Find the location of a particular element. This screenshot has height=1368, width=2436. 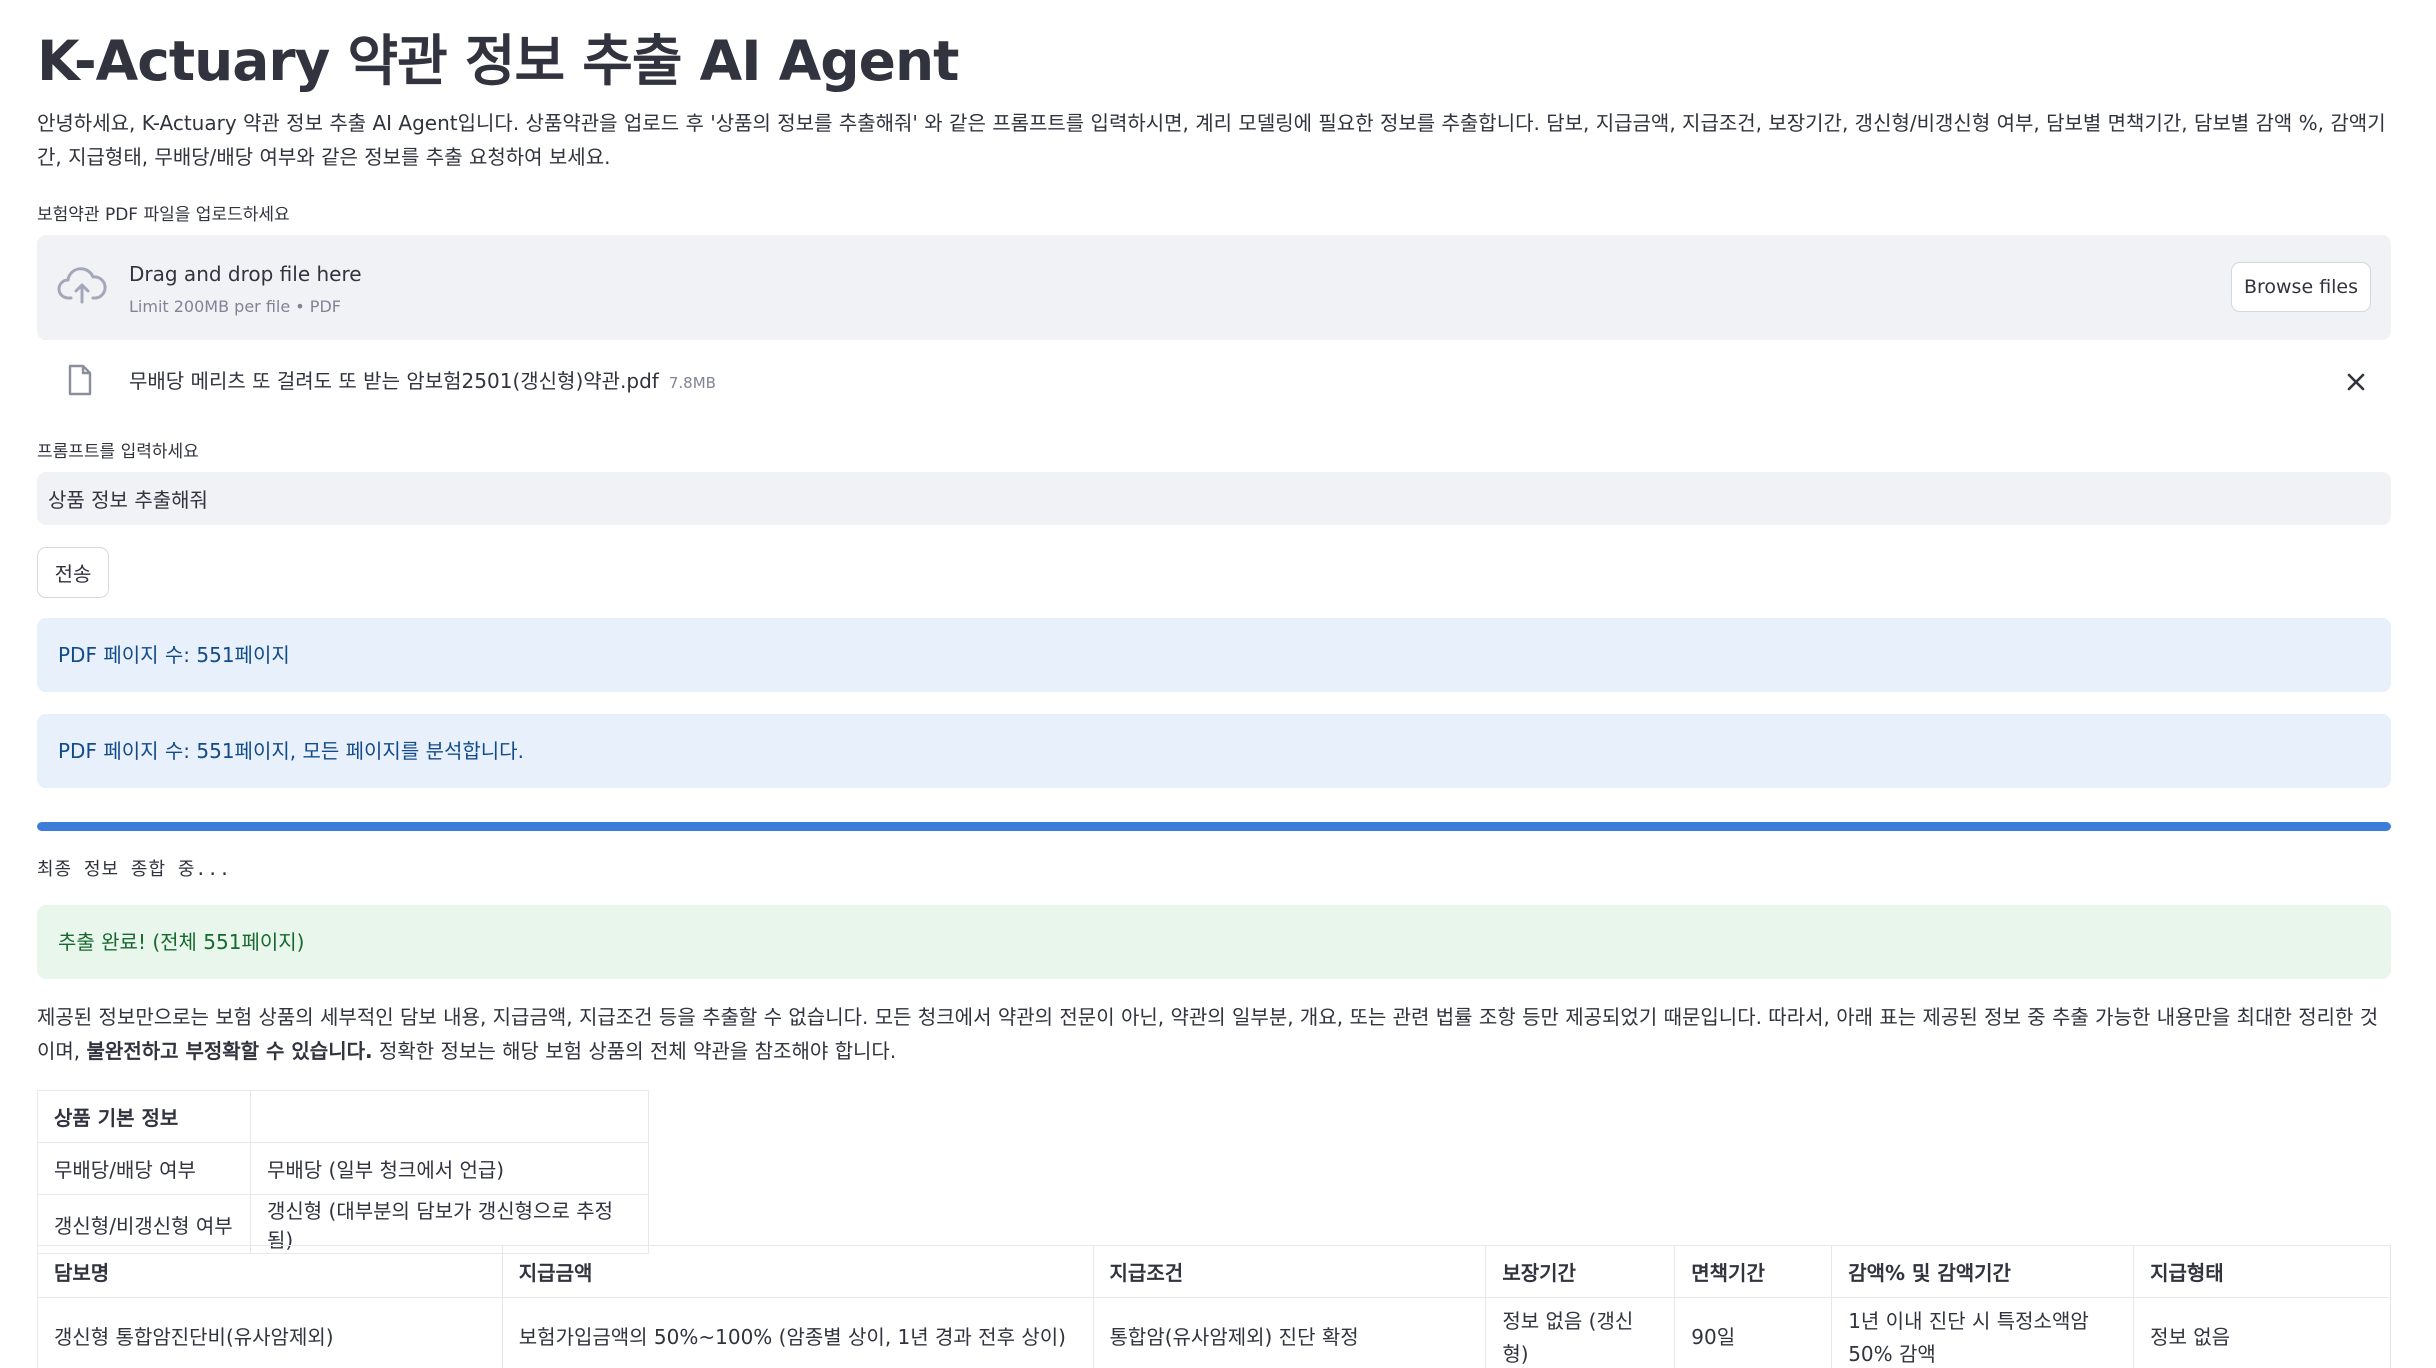

analyzing-alert: PDF 페이지 수: 551페이지, 모든 페이지를 분석합니다. is located at coordinates (1214, 751).